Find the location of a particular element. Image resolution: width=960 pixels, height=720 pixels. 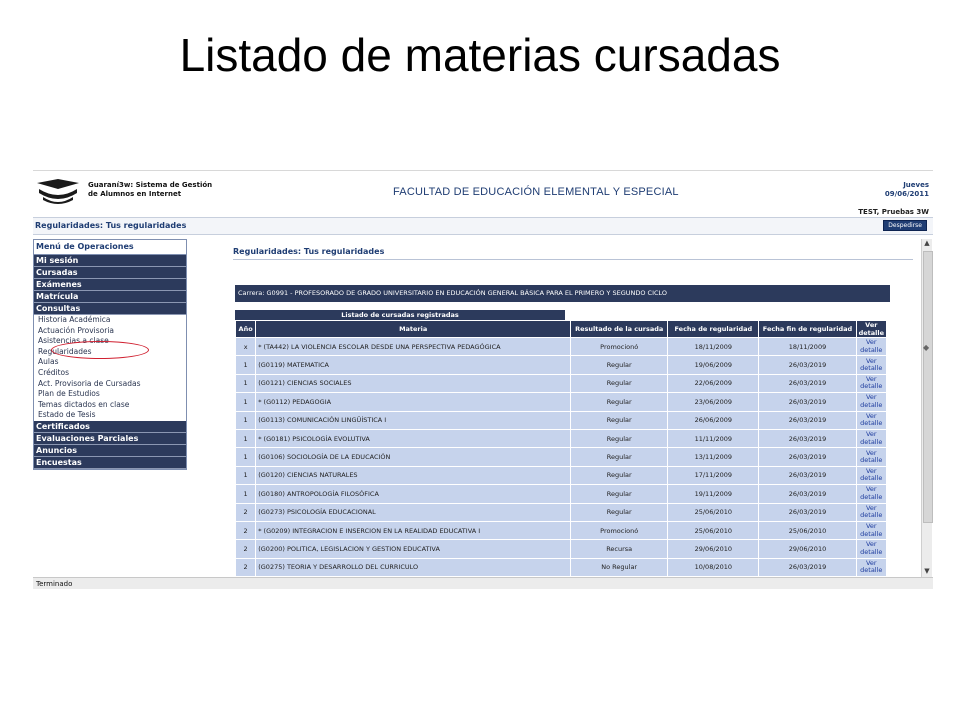

scroll-down-arrow-icon: ▼ is located at coordinates (927, 572).